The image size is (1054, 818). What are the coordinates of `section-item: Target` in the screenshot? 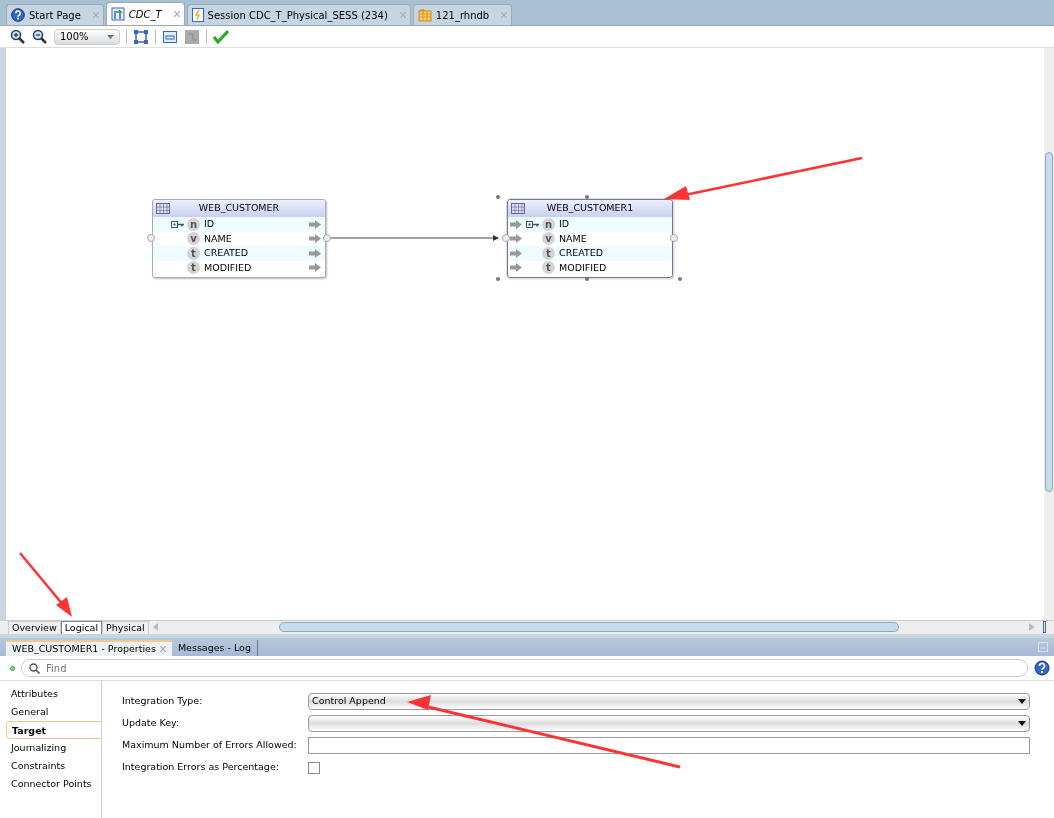 It's located at (53, 730).